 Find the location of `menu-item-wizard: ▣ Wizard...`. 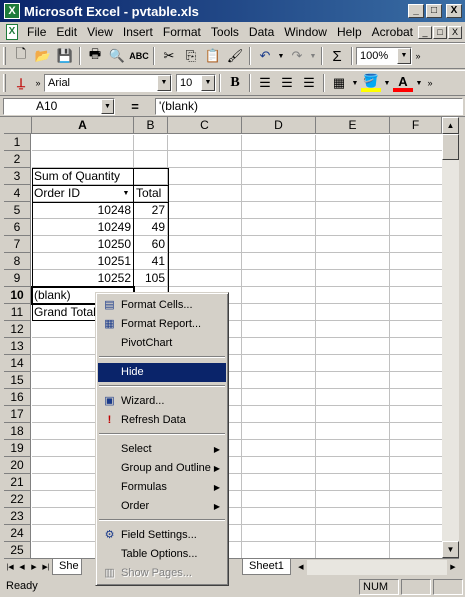

menu-item-wizard: ▣ Wizard... is located at coordinates (162, 401).